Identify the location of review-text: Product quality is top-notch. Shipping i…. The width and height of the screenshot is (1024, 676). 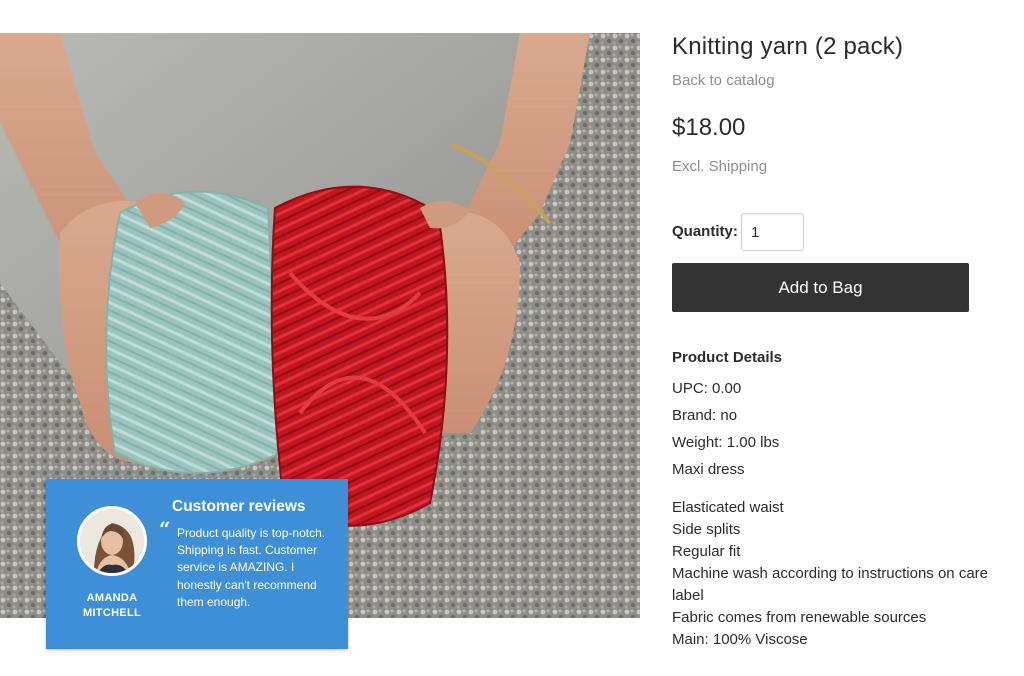
(251, 567).